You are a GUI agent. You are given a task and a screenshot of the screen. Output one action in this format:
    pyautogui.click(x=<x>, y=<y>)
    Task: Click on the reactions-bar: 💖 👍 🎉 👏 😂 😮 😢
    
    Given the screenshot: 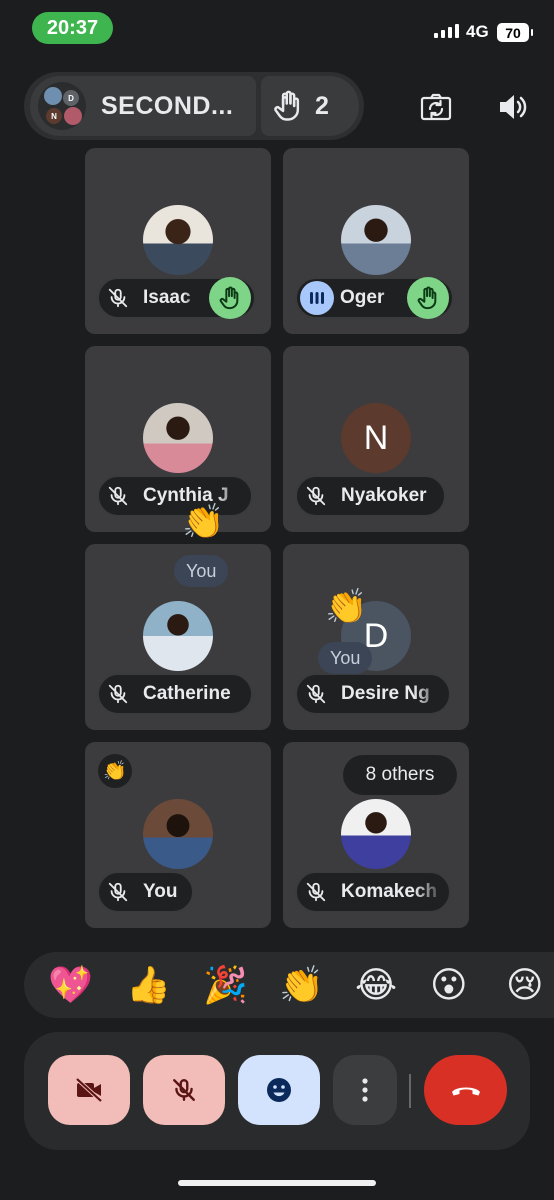 What is the action you would take?
    pyautogui.click(x=289, y=985)
    